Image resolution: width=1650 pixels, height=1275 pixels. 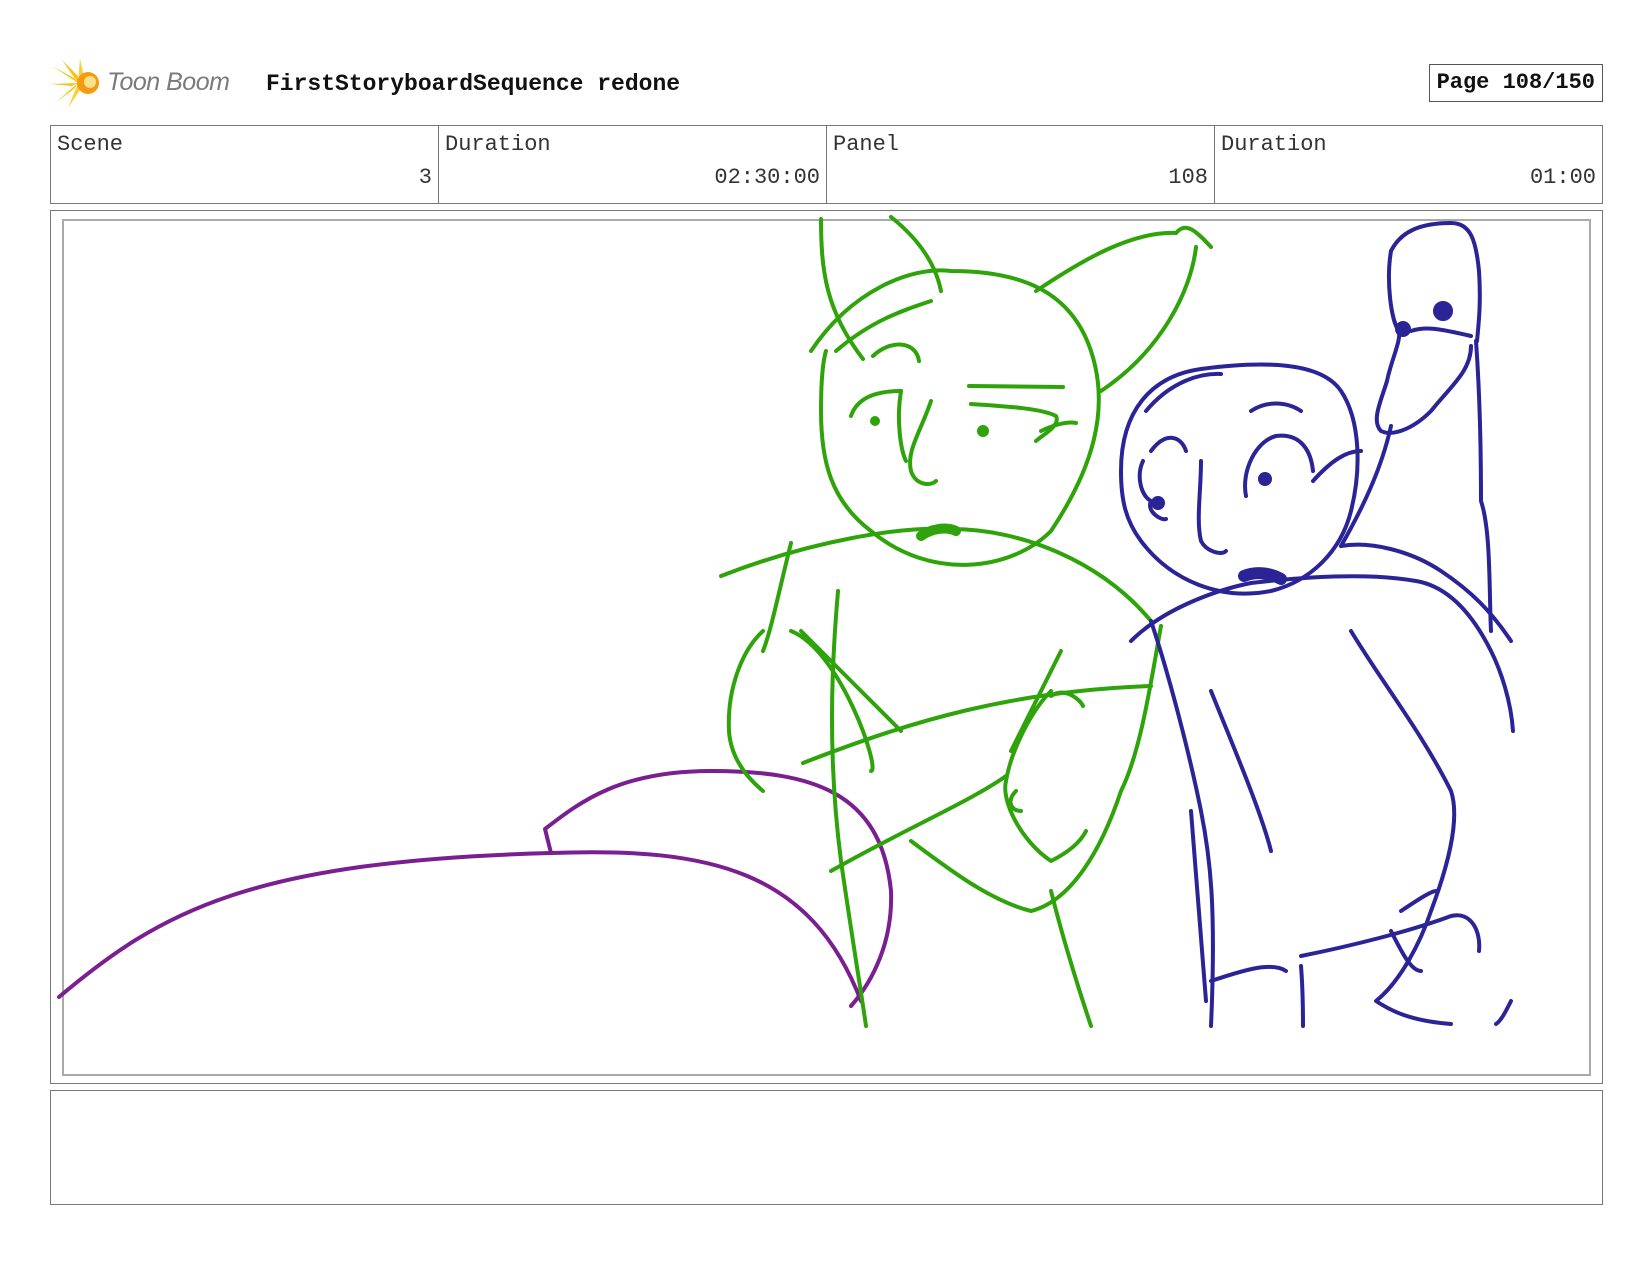 I want to click on toon-boom-logo: Toon Boom, so click(x=150, y=83).